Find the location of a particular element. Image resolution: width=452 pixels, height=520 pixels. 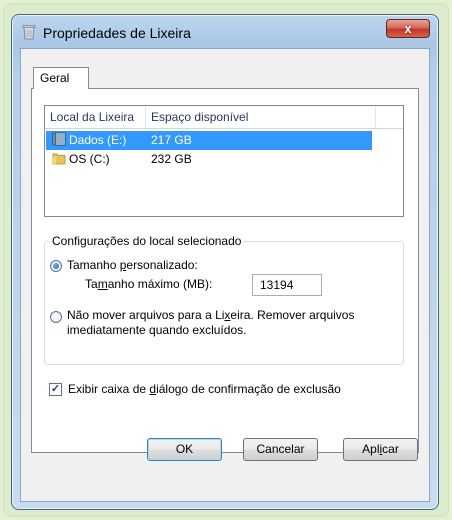

no-move-label-line2: imediatamente quando excluídos. is located at coordinates (156, 330).